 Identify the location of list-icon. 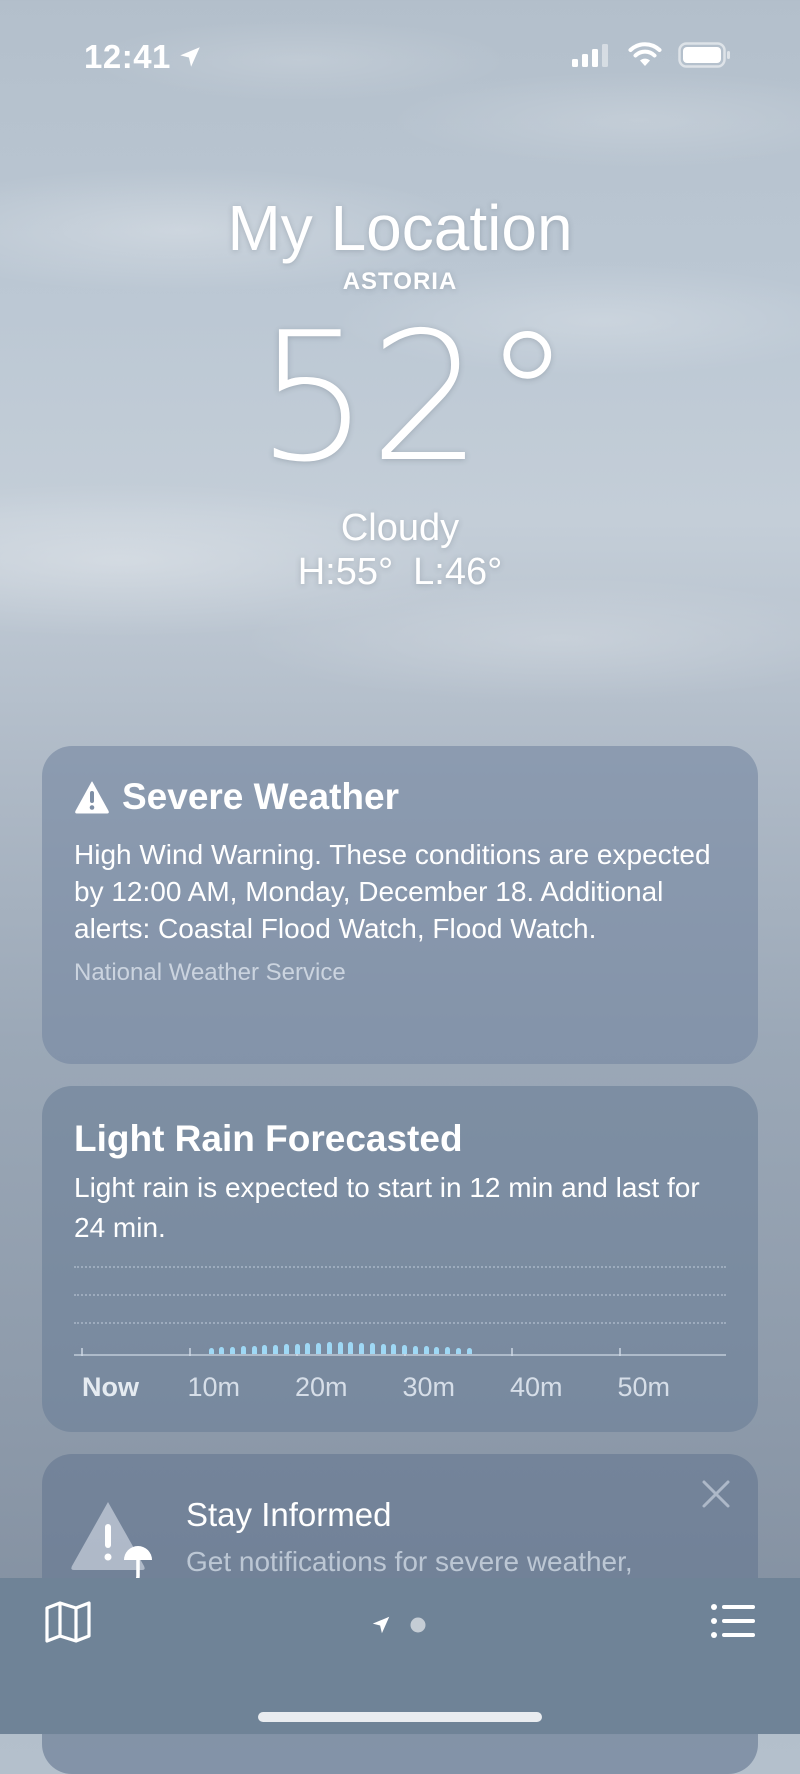
(733, 1621).